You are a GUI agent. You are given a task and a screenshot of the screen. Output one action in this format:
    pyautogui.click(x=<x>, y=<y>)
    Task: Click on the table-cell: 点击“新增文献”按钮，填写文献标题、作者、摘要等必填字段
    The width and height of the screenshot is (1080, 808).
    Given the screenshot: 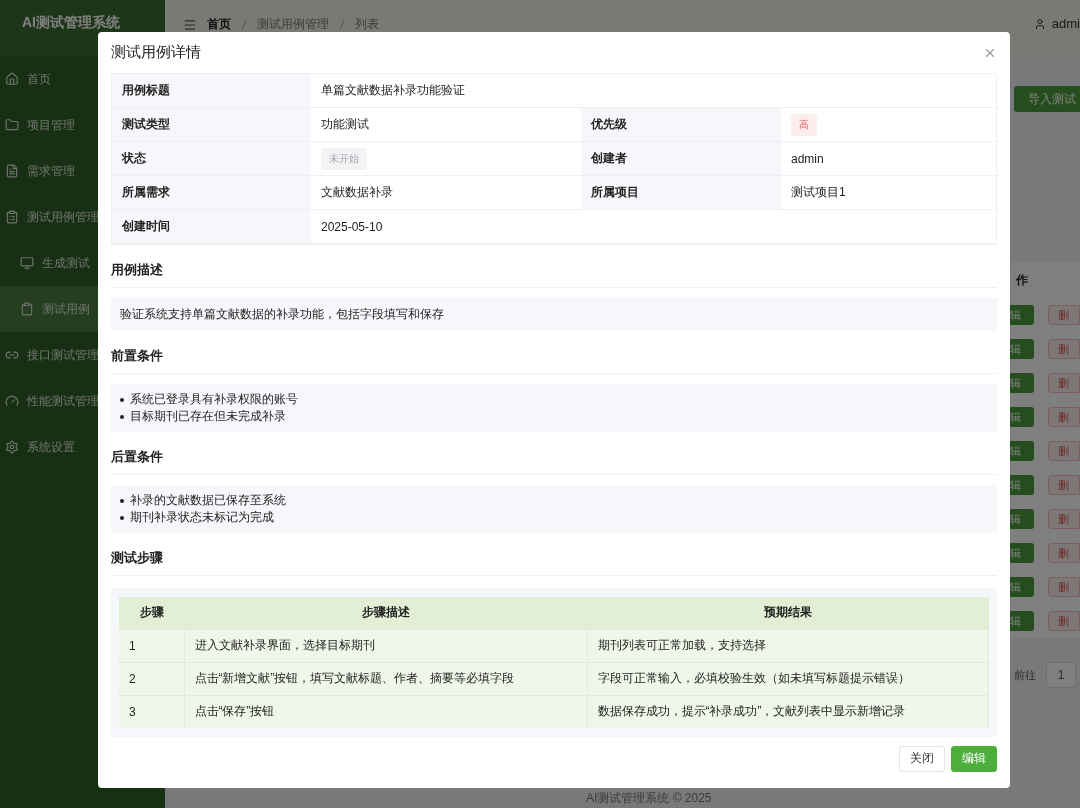 What is the action you would take?
    pyautogui.click(x=385, y=679)
    